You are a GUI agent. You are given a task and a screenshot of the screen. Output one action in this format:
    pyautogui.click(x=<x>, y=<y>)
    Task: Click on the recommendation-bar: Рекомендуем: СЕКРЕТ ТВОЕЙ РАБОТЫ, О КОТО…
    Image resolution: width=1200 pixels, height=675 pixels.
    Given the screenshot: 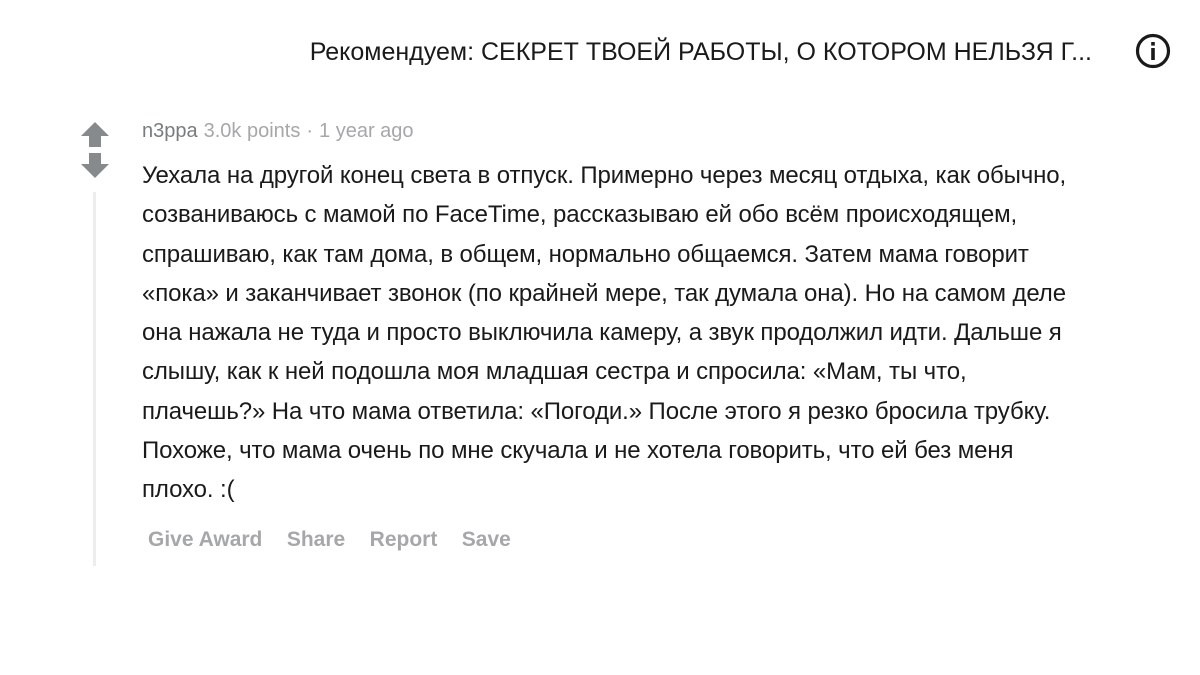 What is the action you would take?
    pyautogui.click(x=600, y=53)
    